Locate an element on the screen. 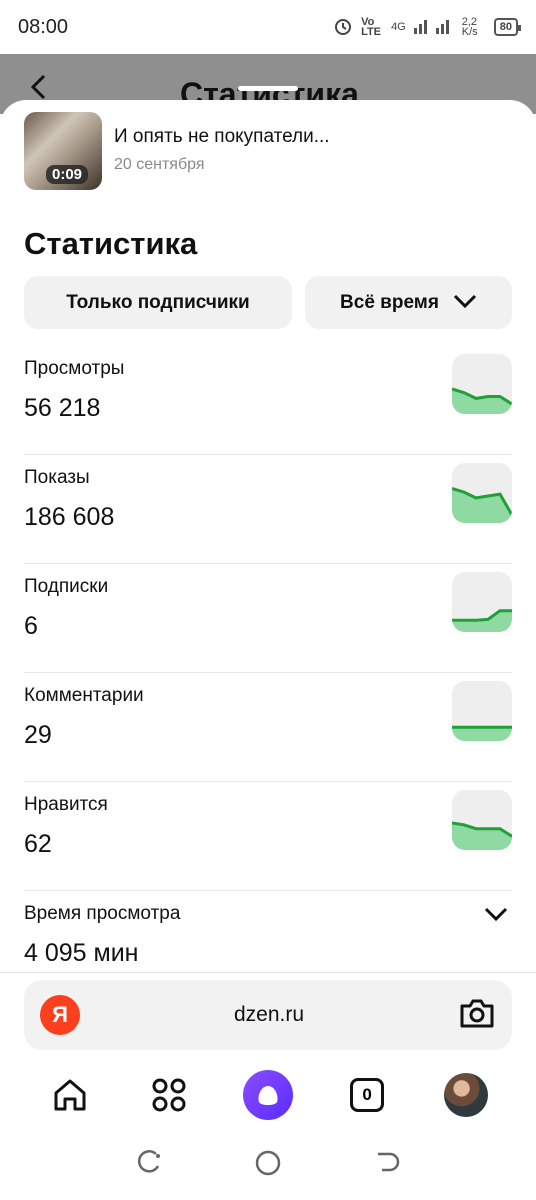 Image resolution: width=536 pixels, height=1200 pixels. battery-icon: 80 is located at coordinates (507, 27).